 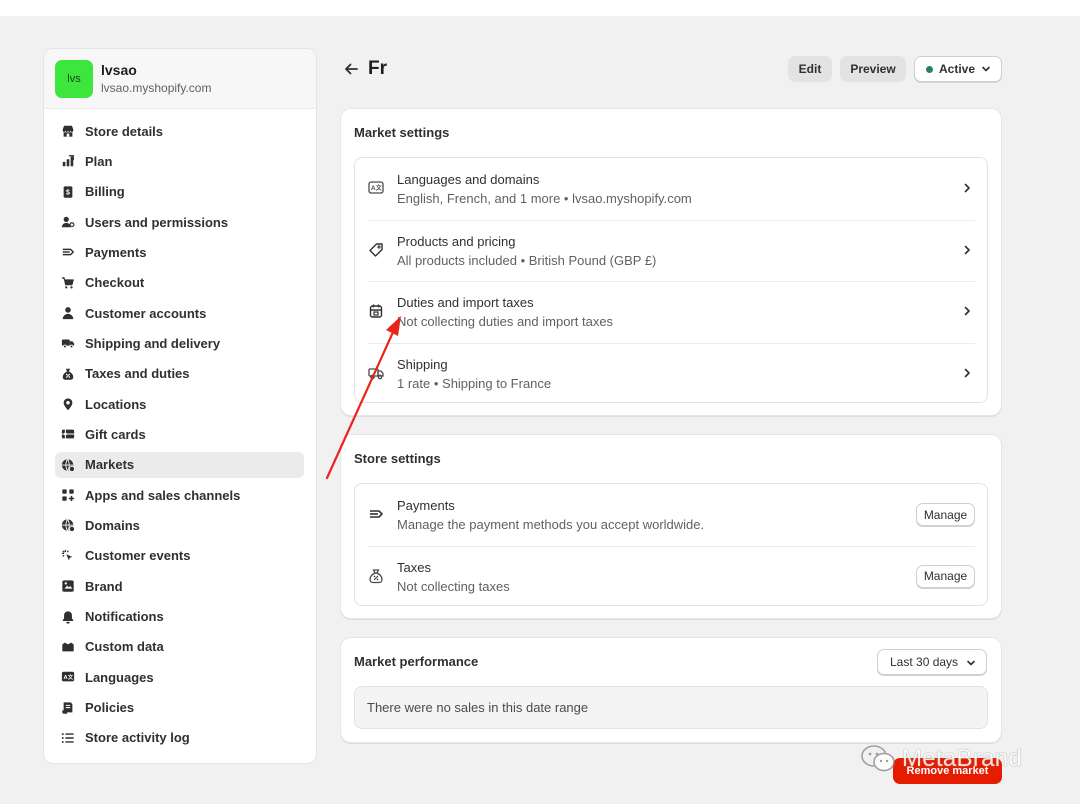 What do you see at coordinates (116, 404) in the screenshot?
I see `sidebar-item-label: Locations` at bounding box center [116, 404].